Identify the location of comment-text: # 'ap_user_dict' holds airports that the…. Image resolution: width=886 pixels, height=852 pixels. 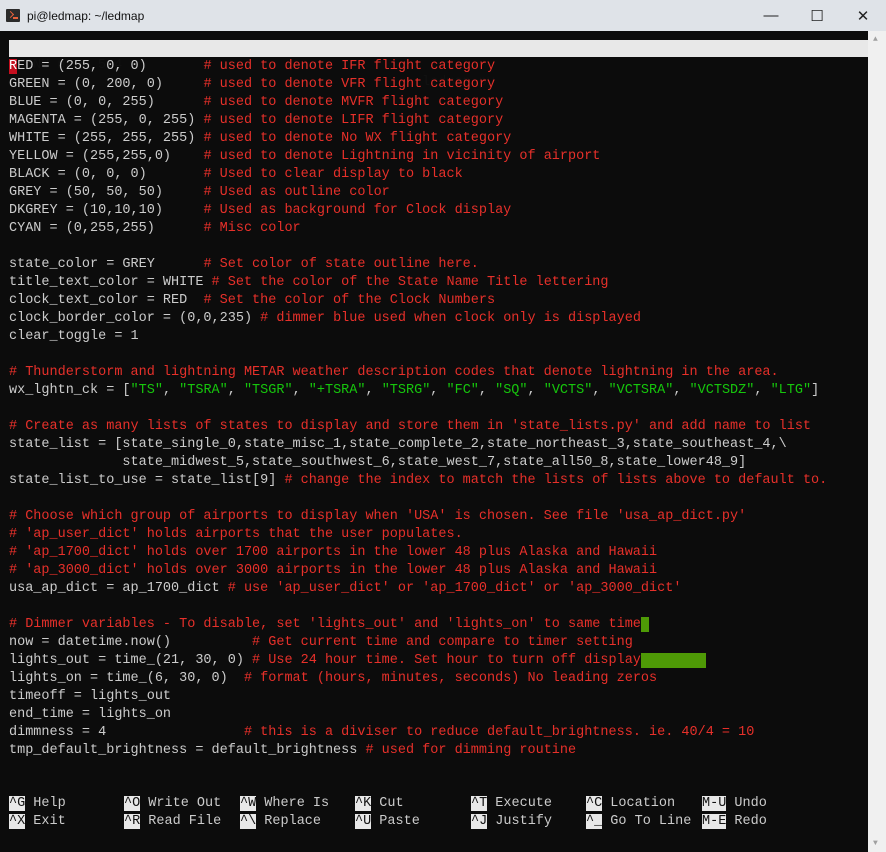
(236, 534).